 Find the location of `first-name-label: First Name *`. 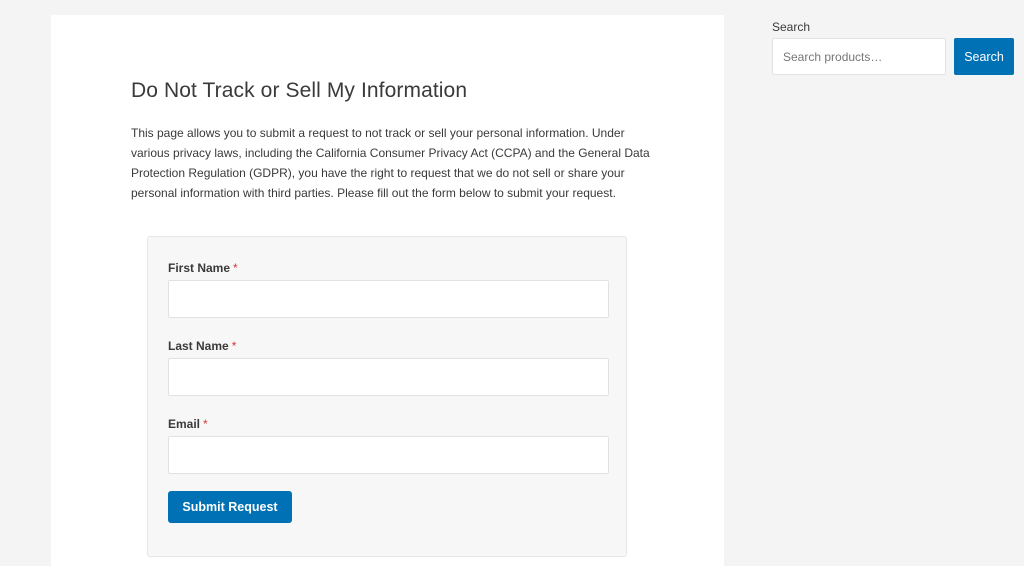

first-name-label: First Name * is located at coordinates (203, 268).